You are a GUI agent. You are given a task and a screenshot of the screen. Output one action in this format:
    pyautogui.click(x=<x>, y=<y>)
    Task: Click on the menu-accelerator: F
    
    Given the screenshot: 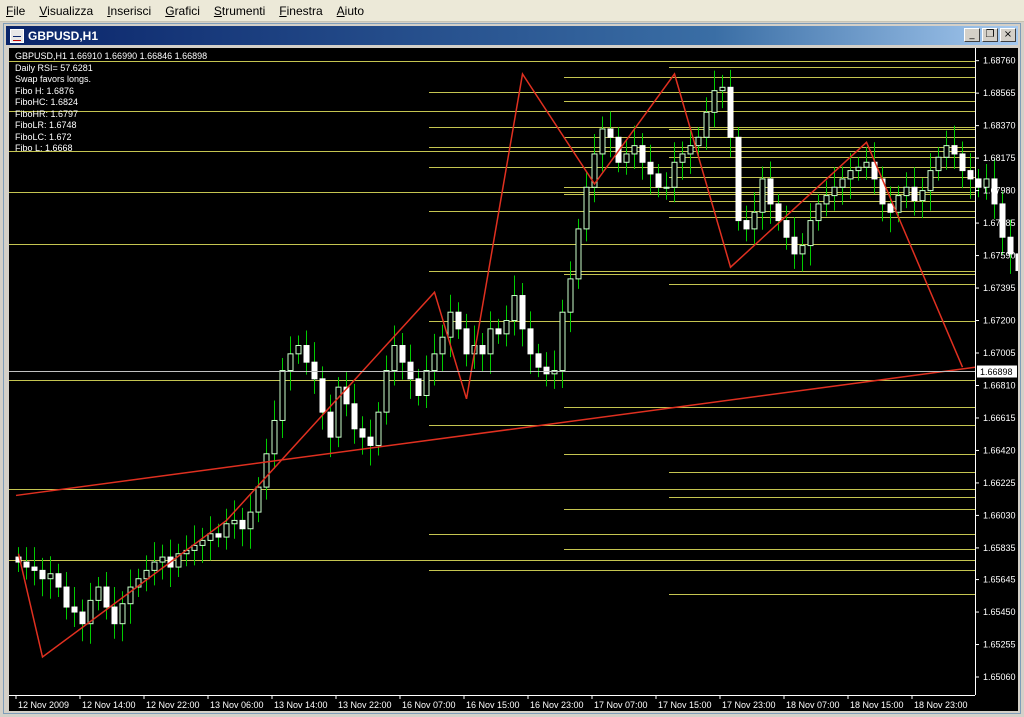 What is the action you would take?
    pyautogui.click(x=283, y=10)
    